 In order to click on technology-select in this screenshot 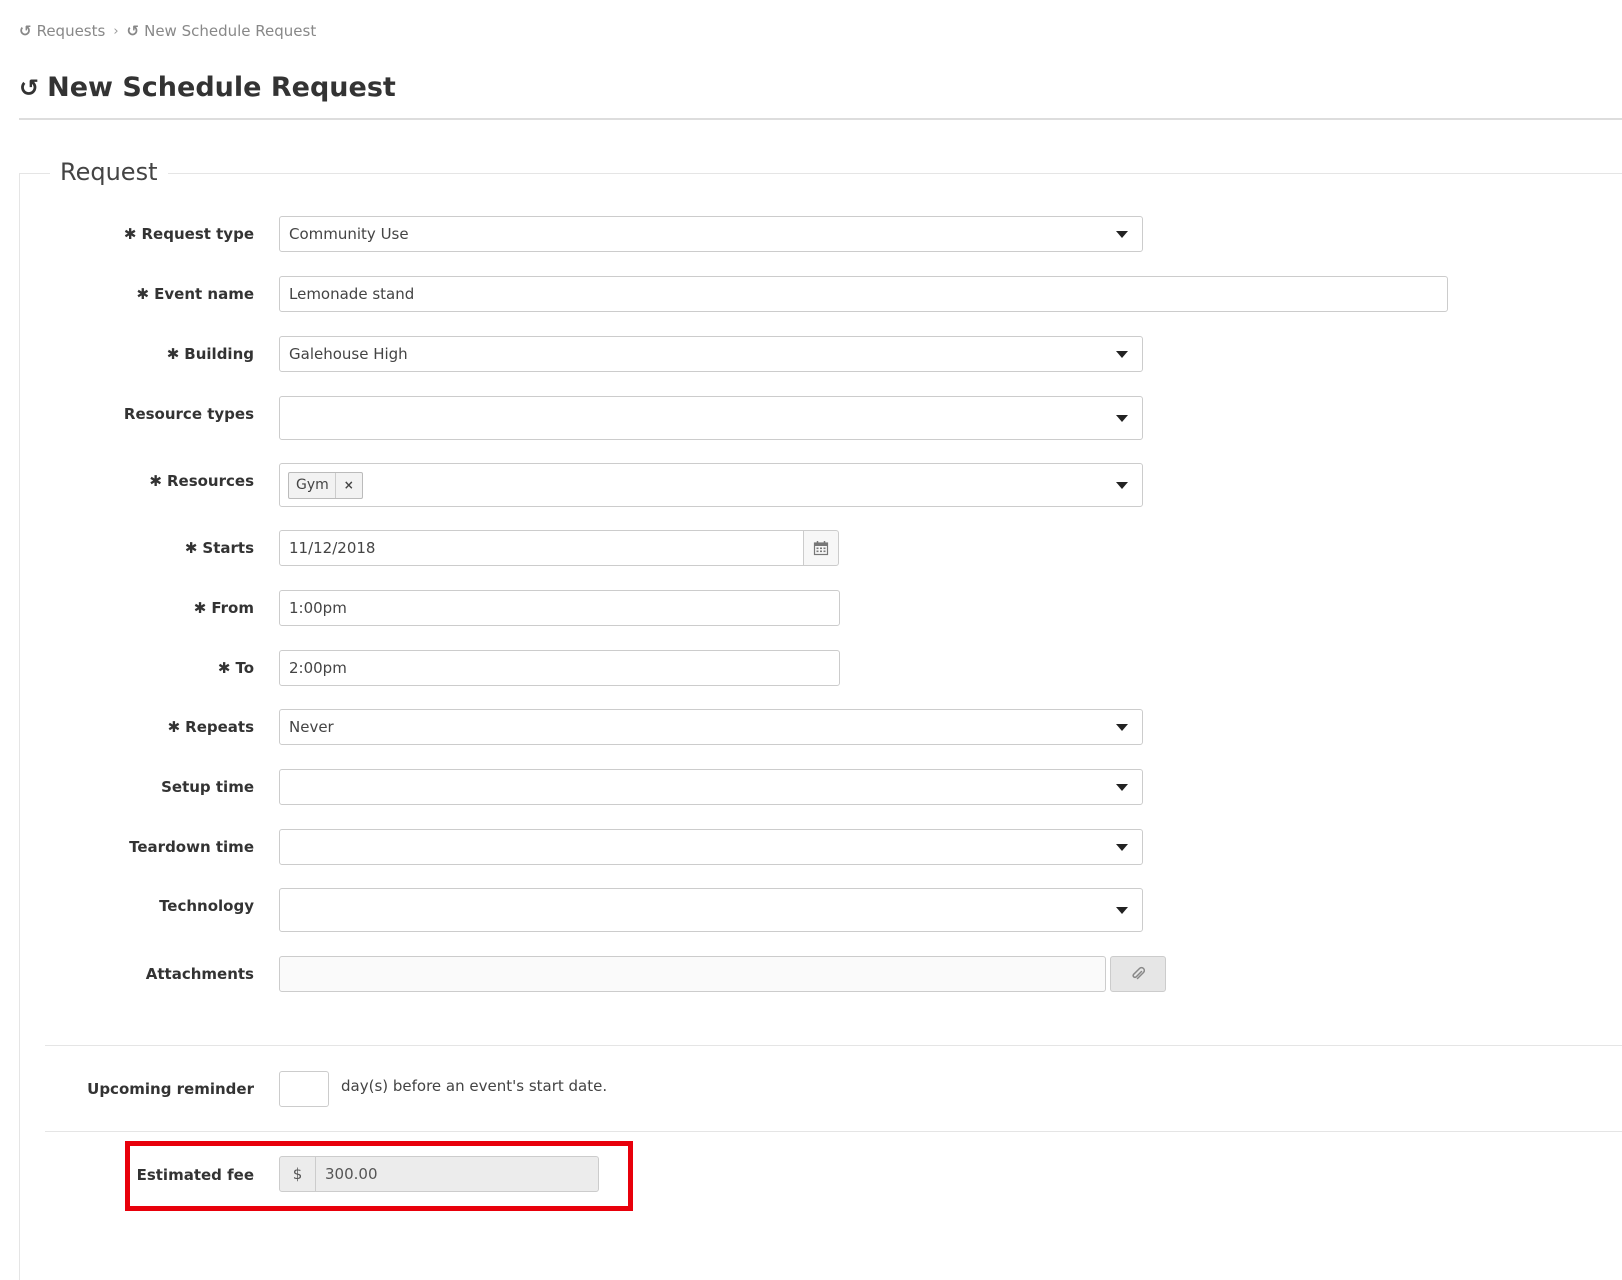, I will do `click(711, 910)`.